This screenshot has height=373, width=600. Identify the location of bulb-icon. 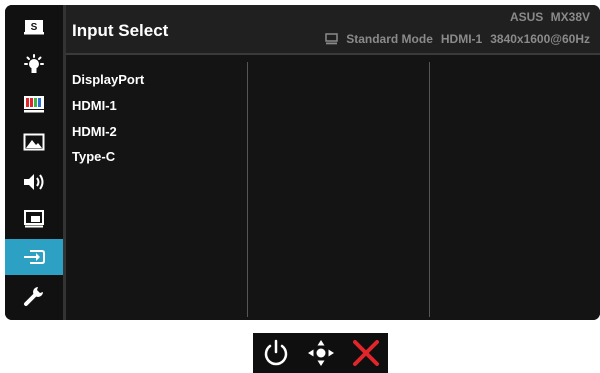
(34, 63).